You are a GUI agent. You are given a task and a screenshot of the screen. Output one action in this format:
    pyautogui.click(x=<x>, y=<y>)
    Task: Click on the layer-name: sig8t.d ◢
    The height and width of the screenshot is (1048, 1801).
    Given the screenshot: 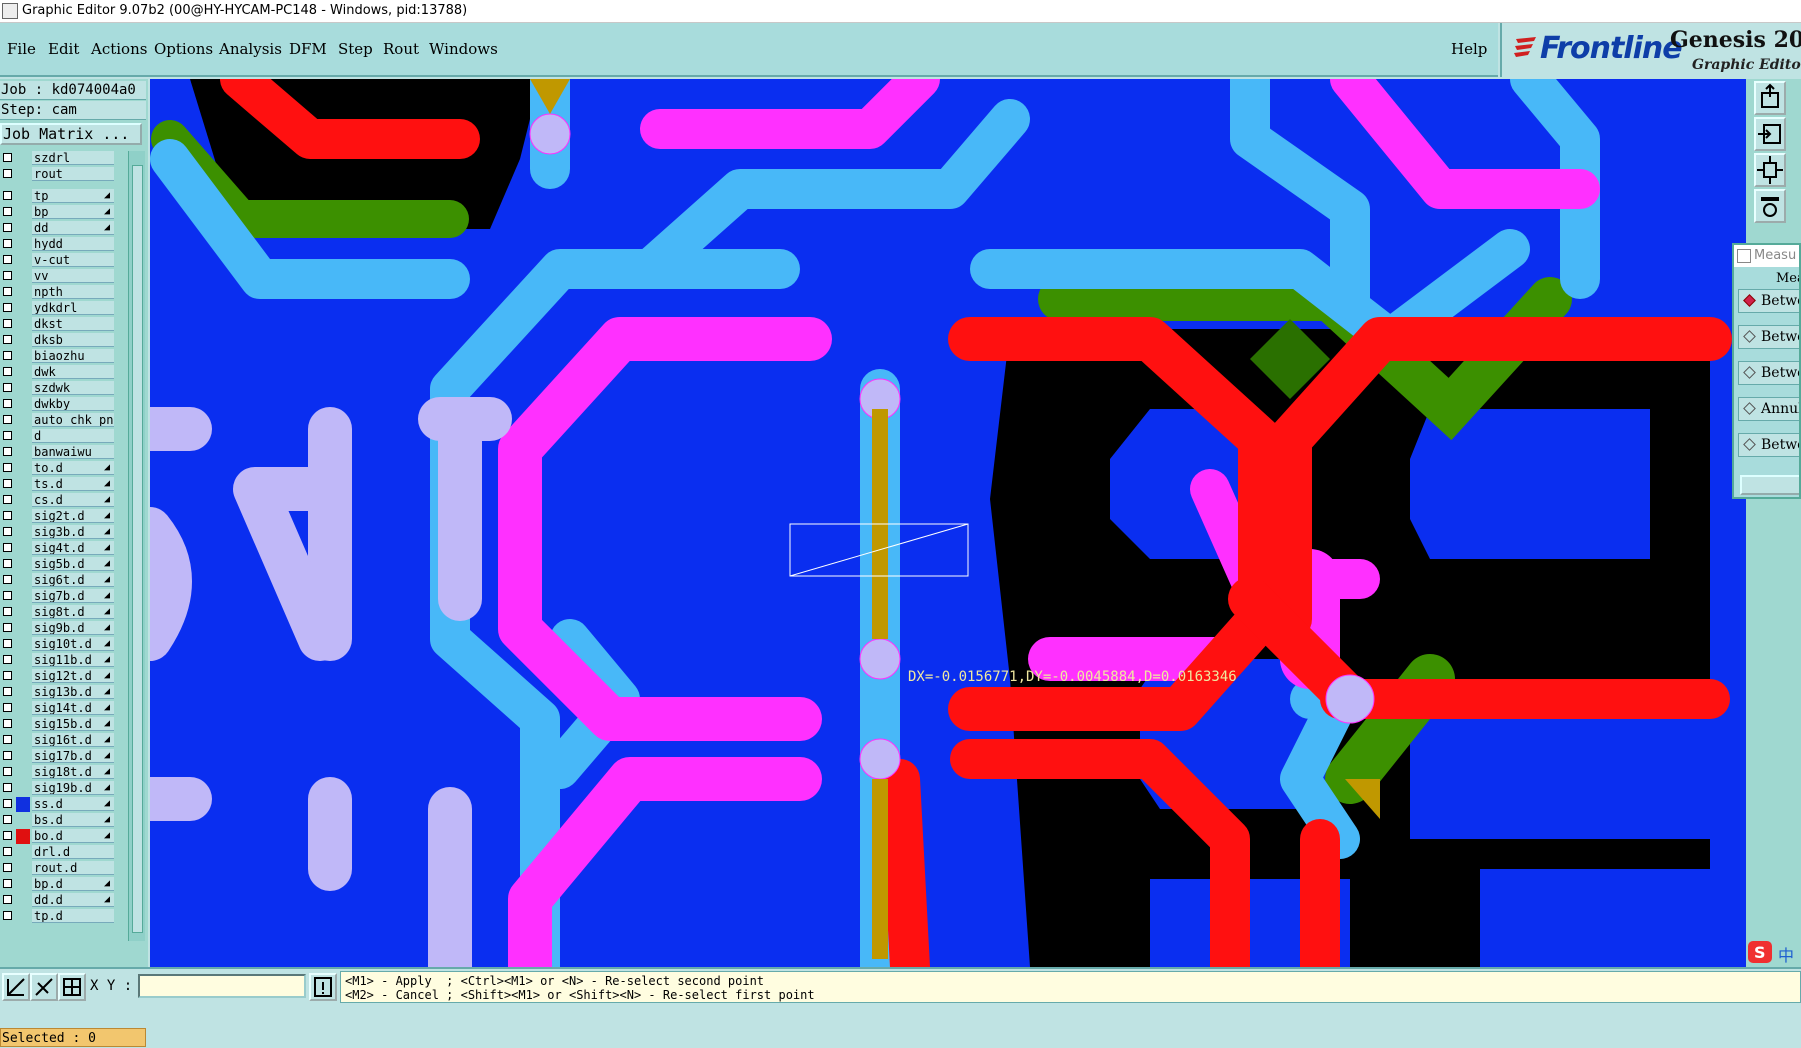 What is the action you would take?
    pyautogui.click(x=73, y=612)
    